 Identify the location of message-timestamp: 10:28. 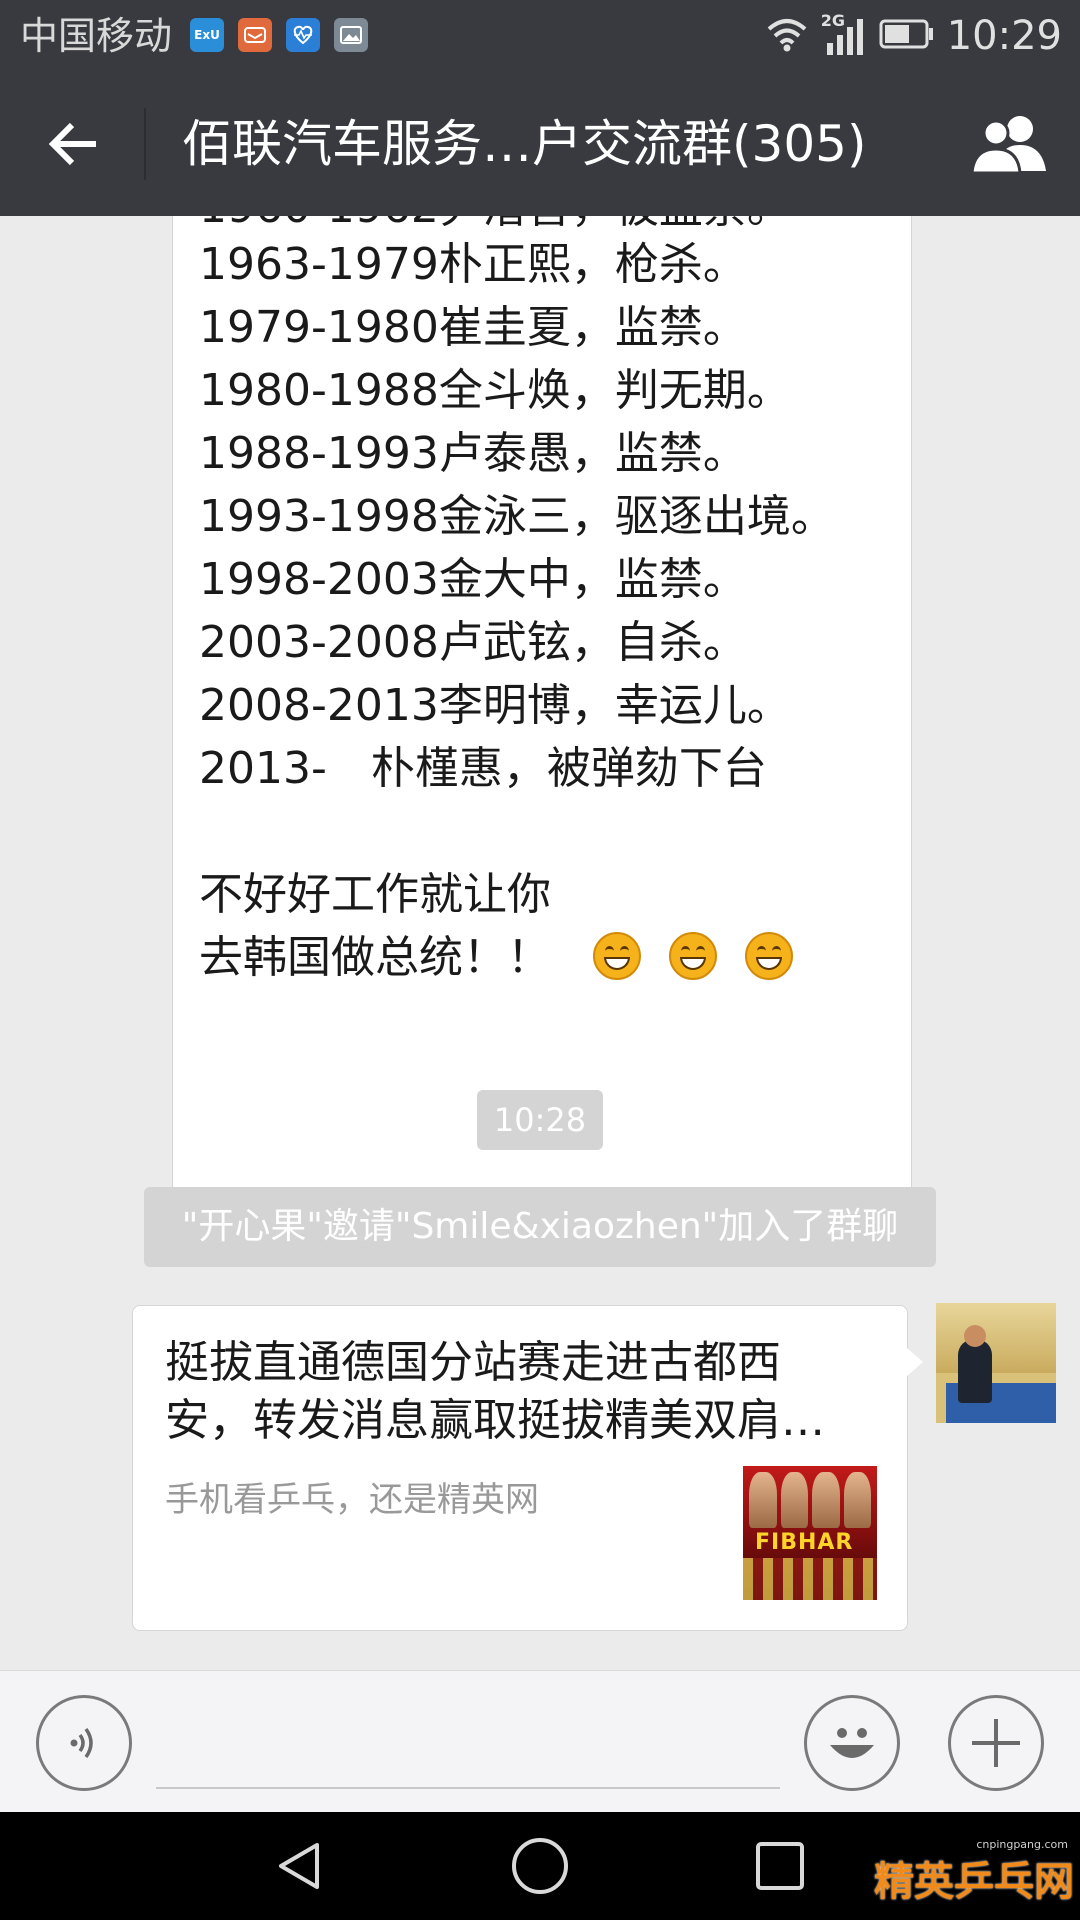
(540, 1120).